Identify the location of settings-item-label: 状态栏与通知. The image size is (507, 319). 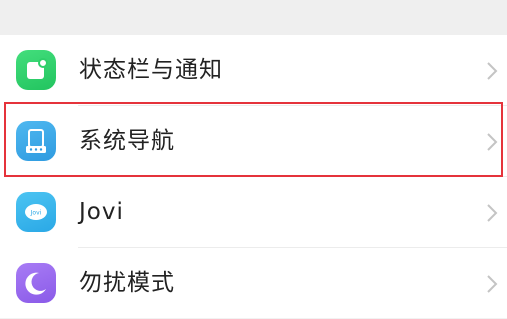
(151, 70).